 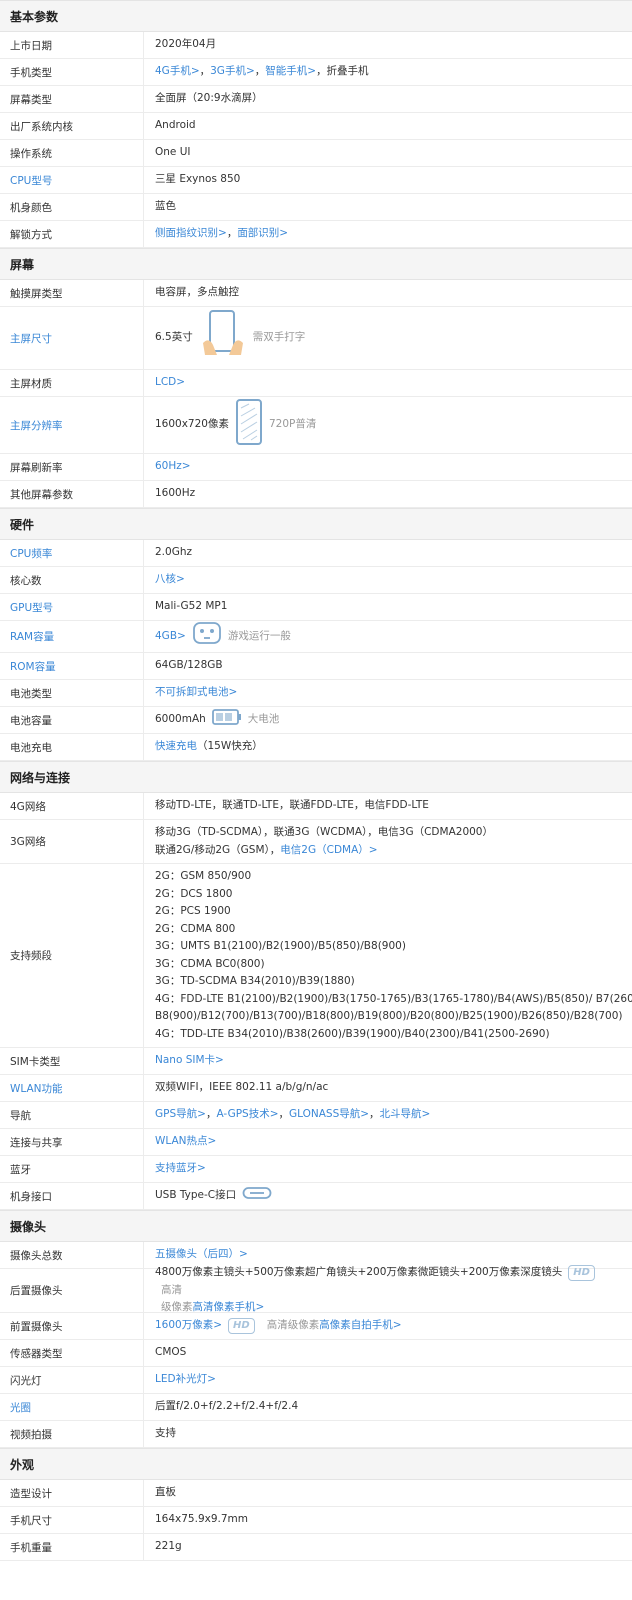 What do you see at coordinates (388, 1142) in the screenshot?
I see `spec-value: WLAN热点>` at bounding box center [388, 1142].